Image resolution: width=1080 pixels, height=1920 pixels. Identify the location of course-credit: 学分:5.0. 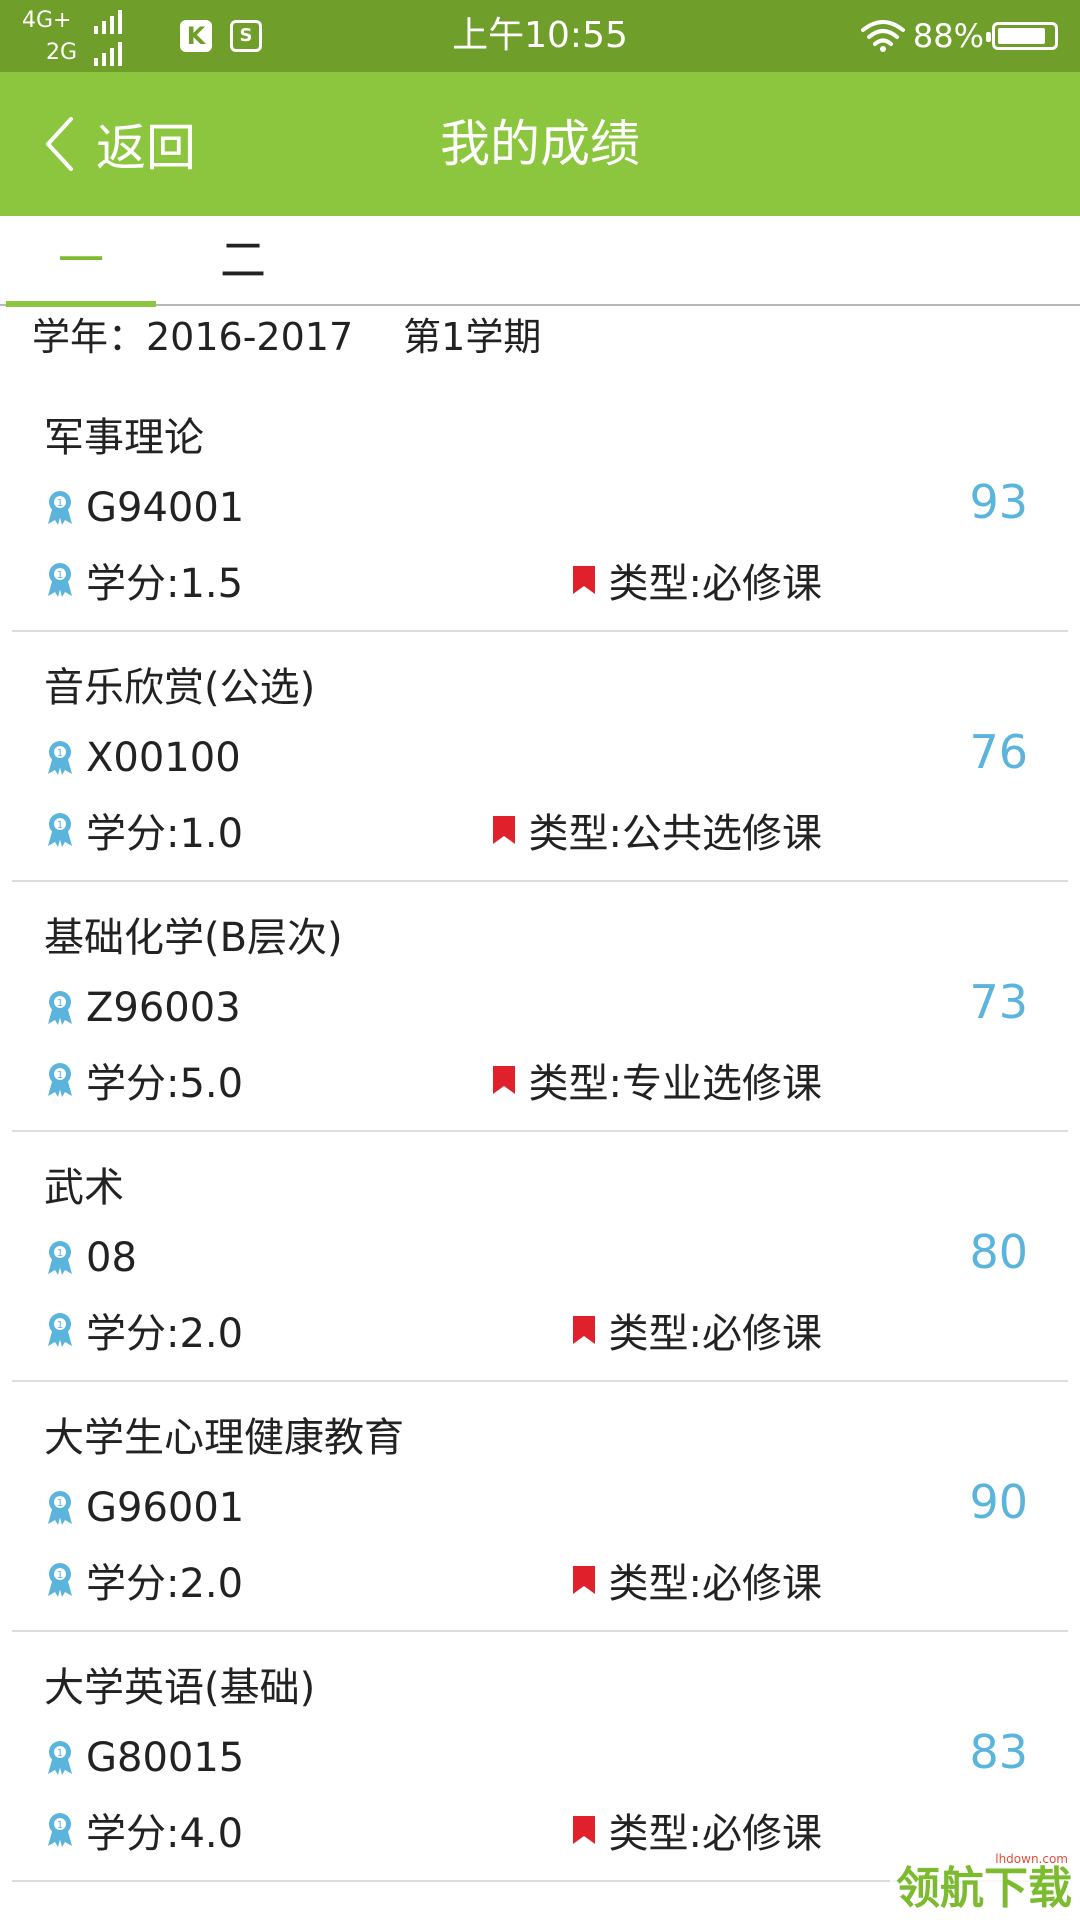
(165, 1084).